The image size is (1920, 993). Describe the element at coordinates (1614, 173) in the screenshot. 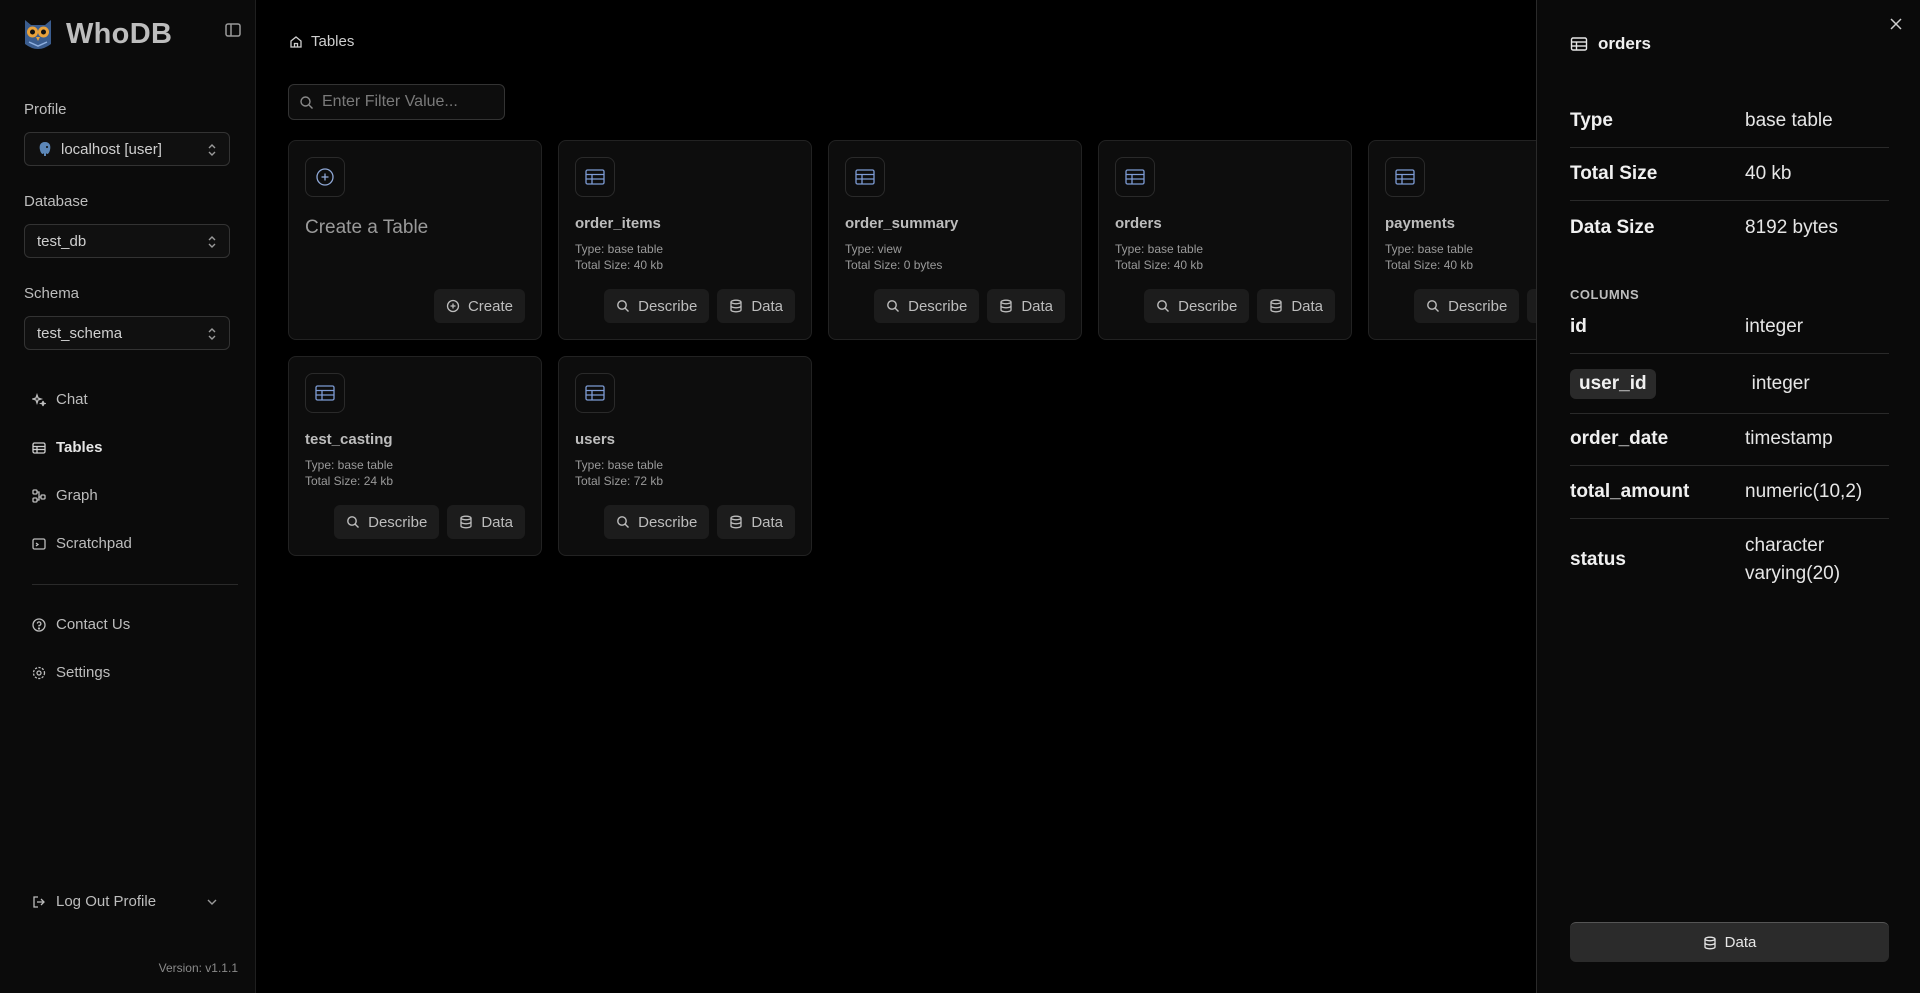

I see `detail-key: Total Size` at that location.